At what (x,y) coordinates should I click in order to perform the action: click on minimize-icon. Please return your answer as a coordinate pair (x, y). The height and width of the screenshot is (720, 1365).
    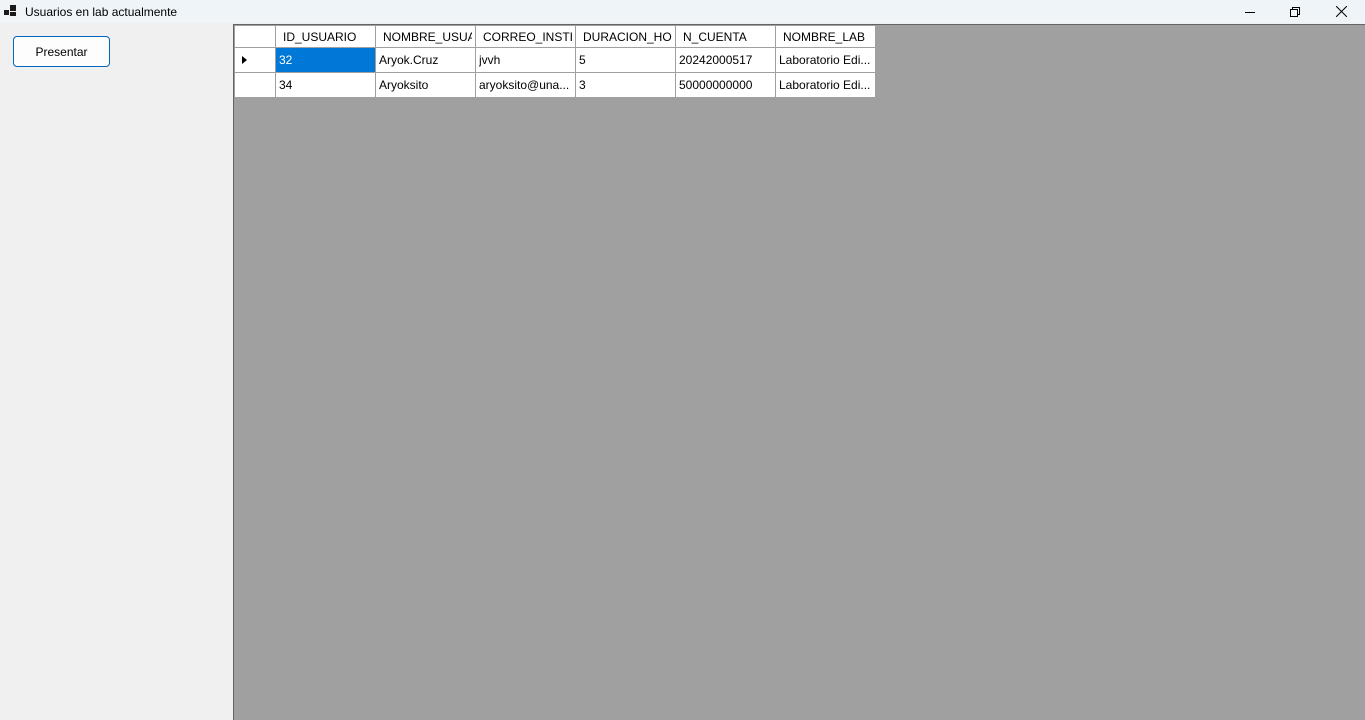
    Looking at the image, I should click on (1250, 12).